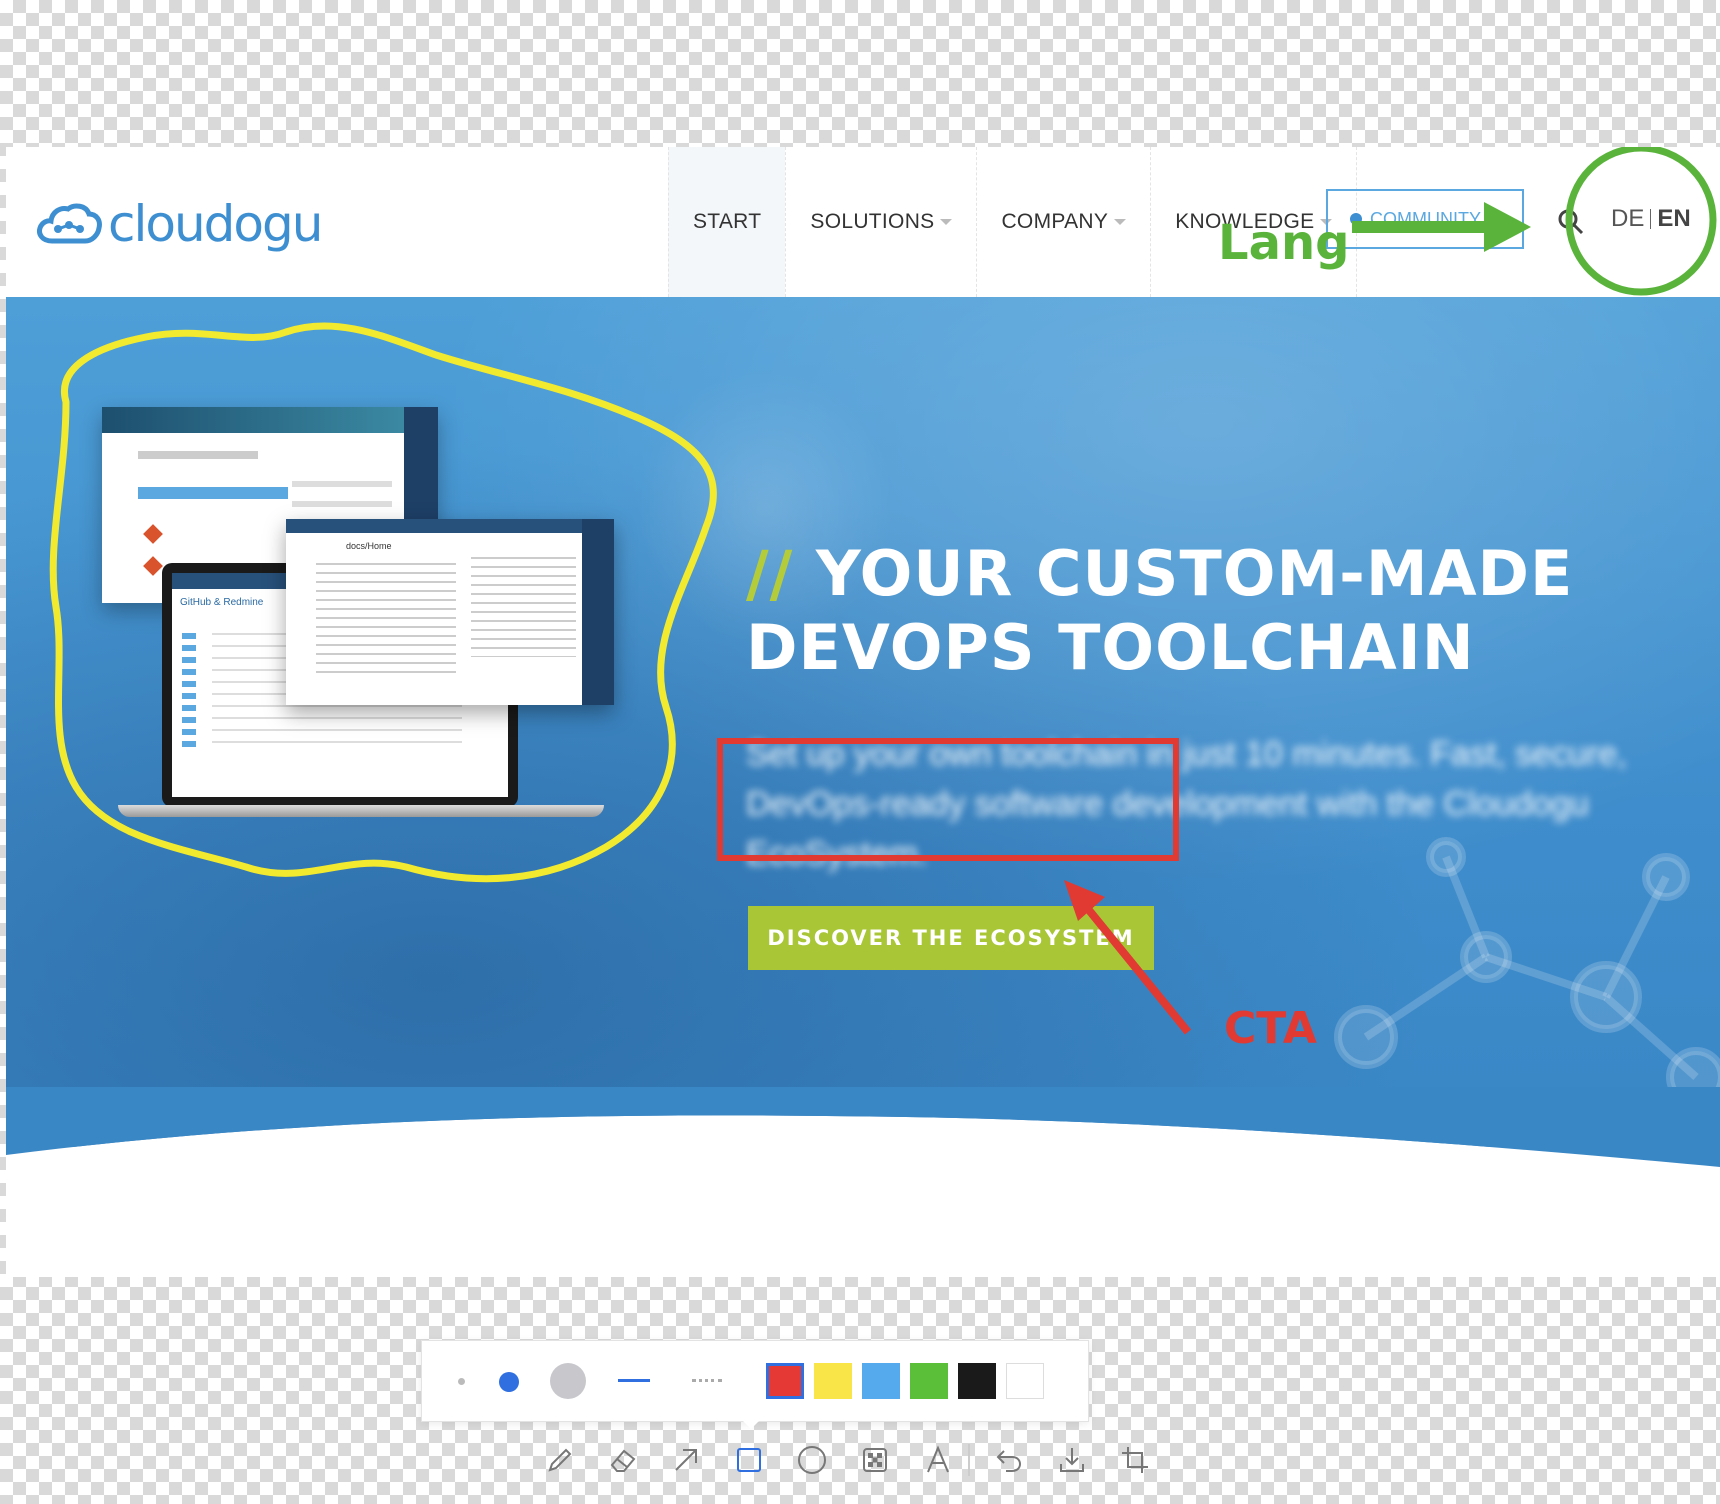 The height and width of the screenshot is (1504, 1720). What do you see at coordinates (509, 1382) in the screenshot?
I see `stroke-medium-icon` at bounding box center [509, 1382].